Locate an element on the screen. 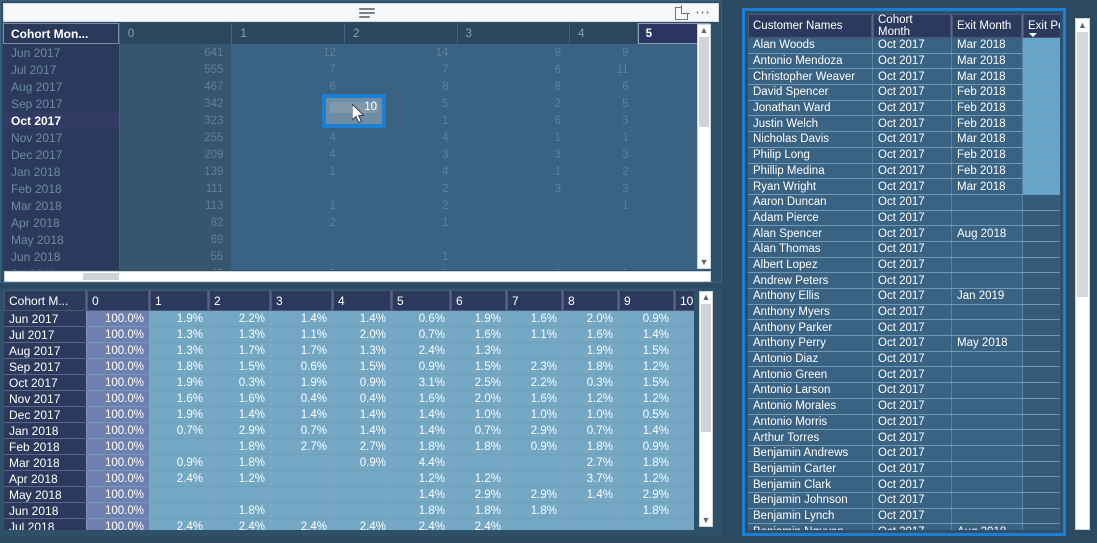 The width and height of the screenshot is (1097, 543). scroll-up-arrow-icon: ▲ is located at coordinates (1082, 25).